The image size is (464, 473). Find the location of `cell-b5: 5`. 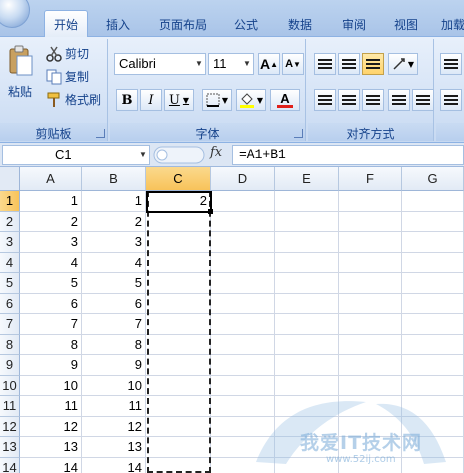

cell-b5: 5 is located at coordinates (114, 283).